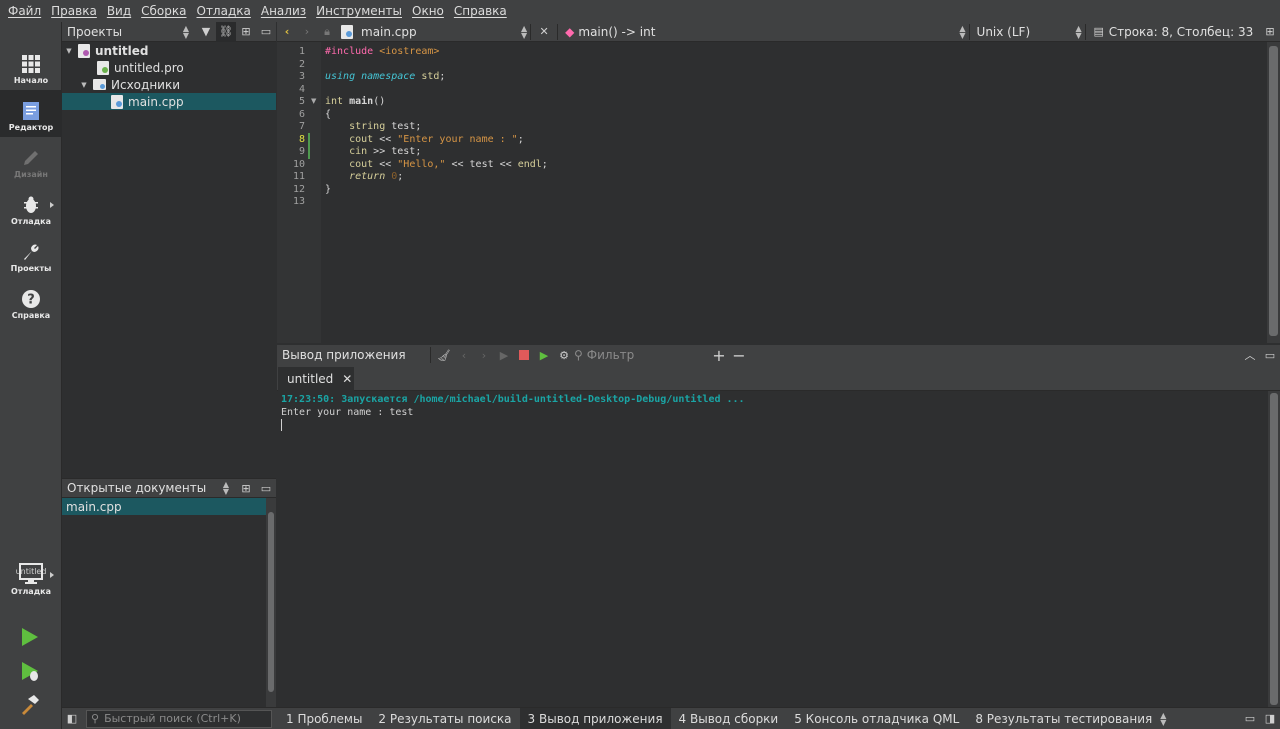 Image resolution: width=1280 pixels, height=729 pixels. What do you see at coordinates (347, 31) in the screenshot?
I see `cpp-file-icon` at bounding box center [347, 31].